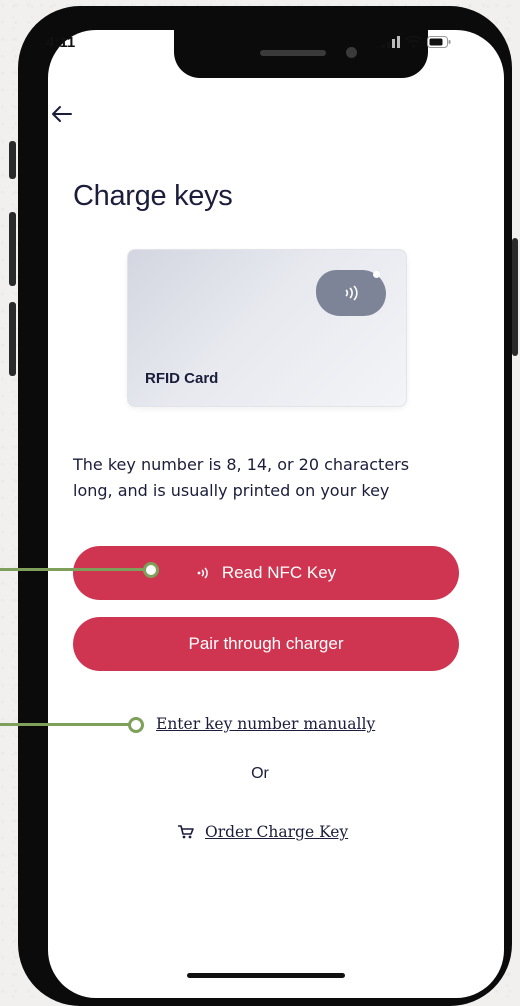 The width and height of the screenshot is (520, 1006). What do you see at coordinates (153, 196) in the screenshot?
I see `page-title: Charge keys` at bounding box center [153, 196].